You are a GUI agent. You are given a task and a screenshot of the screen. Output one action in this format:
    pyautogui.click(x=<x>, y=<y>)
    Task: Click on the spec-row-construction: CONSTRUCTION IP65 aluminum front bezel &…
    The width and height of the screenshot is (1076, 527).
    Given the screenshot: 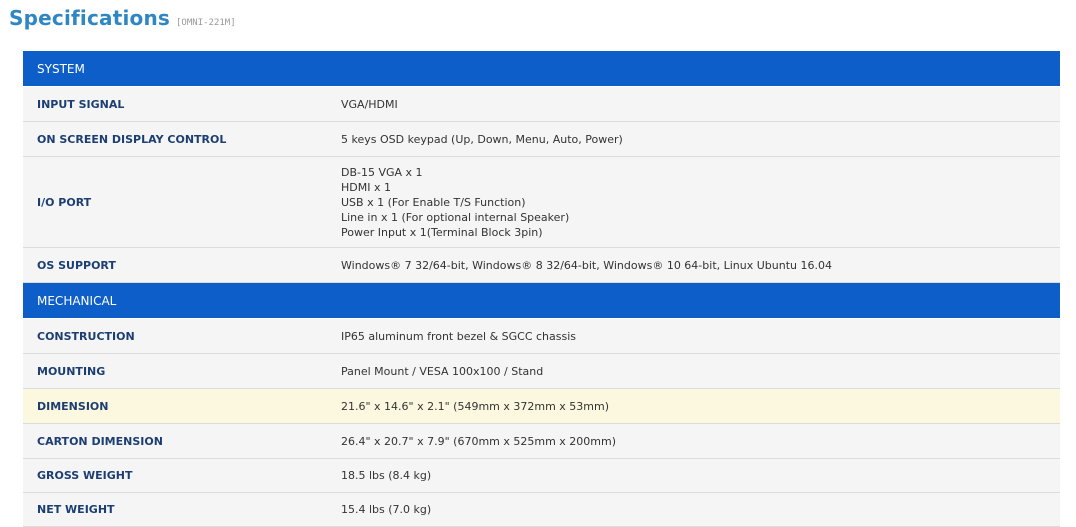 What is the action you would take?
    pyautogui.click(x=541, y=336)
    